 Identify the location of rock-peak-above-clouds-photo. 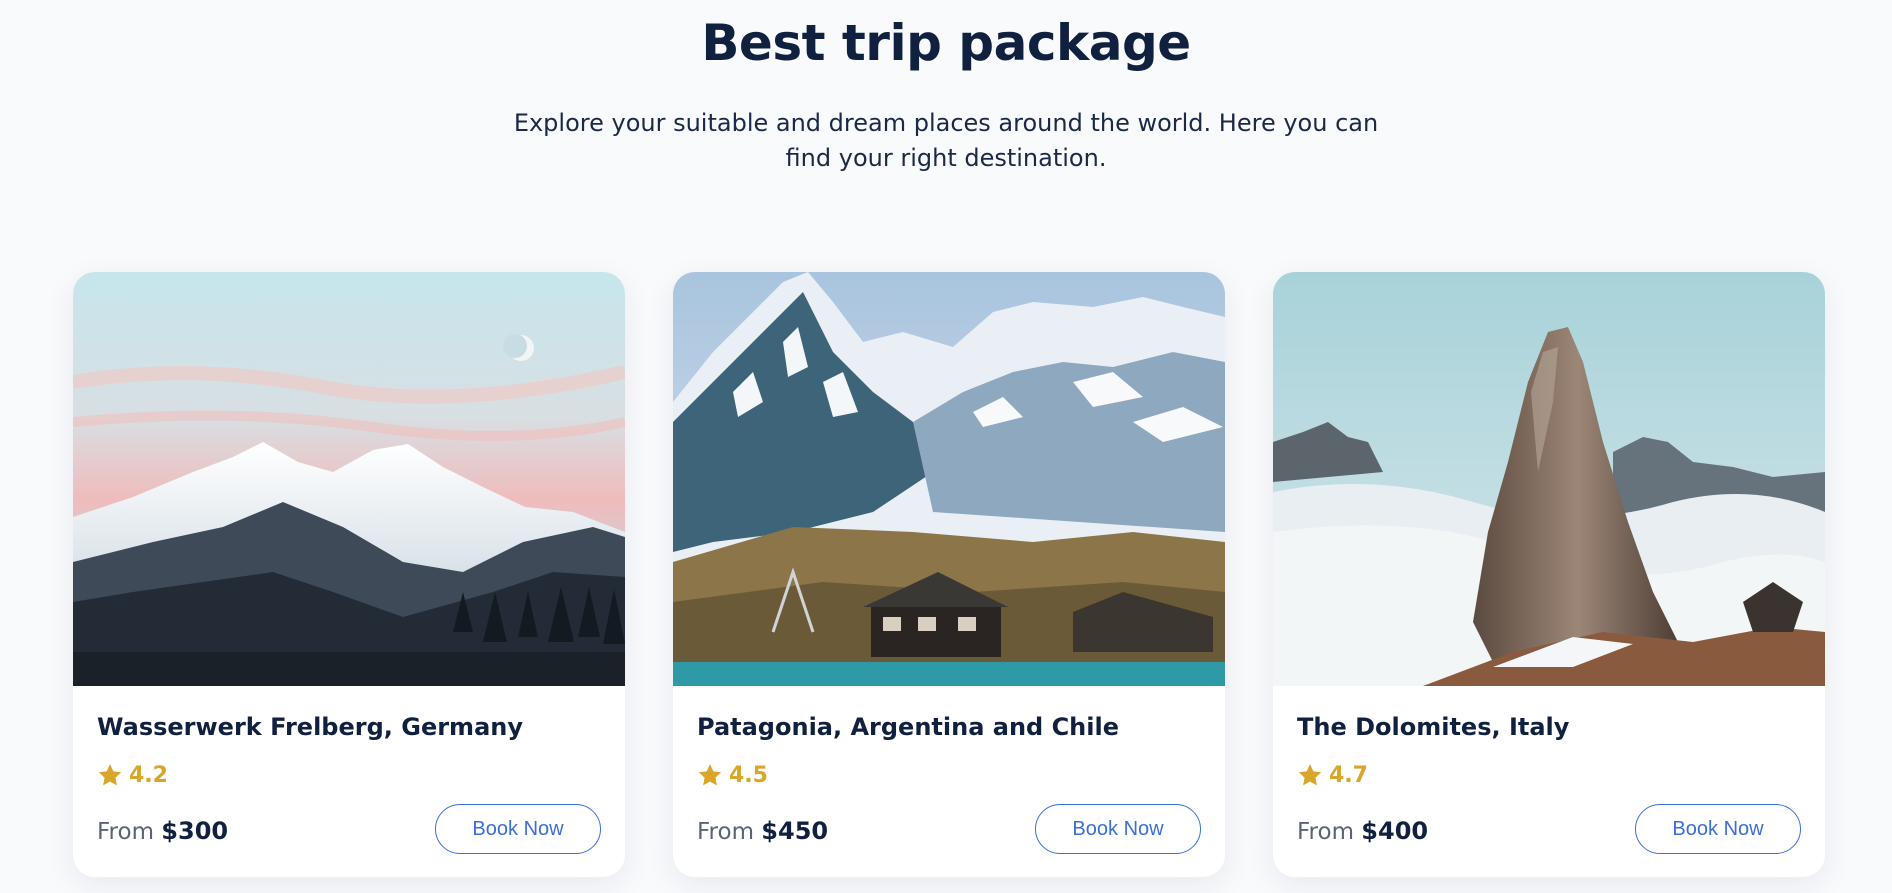
(1549, 479).